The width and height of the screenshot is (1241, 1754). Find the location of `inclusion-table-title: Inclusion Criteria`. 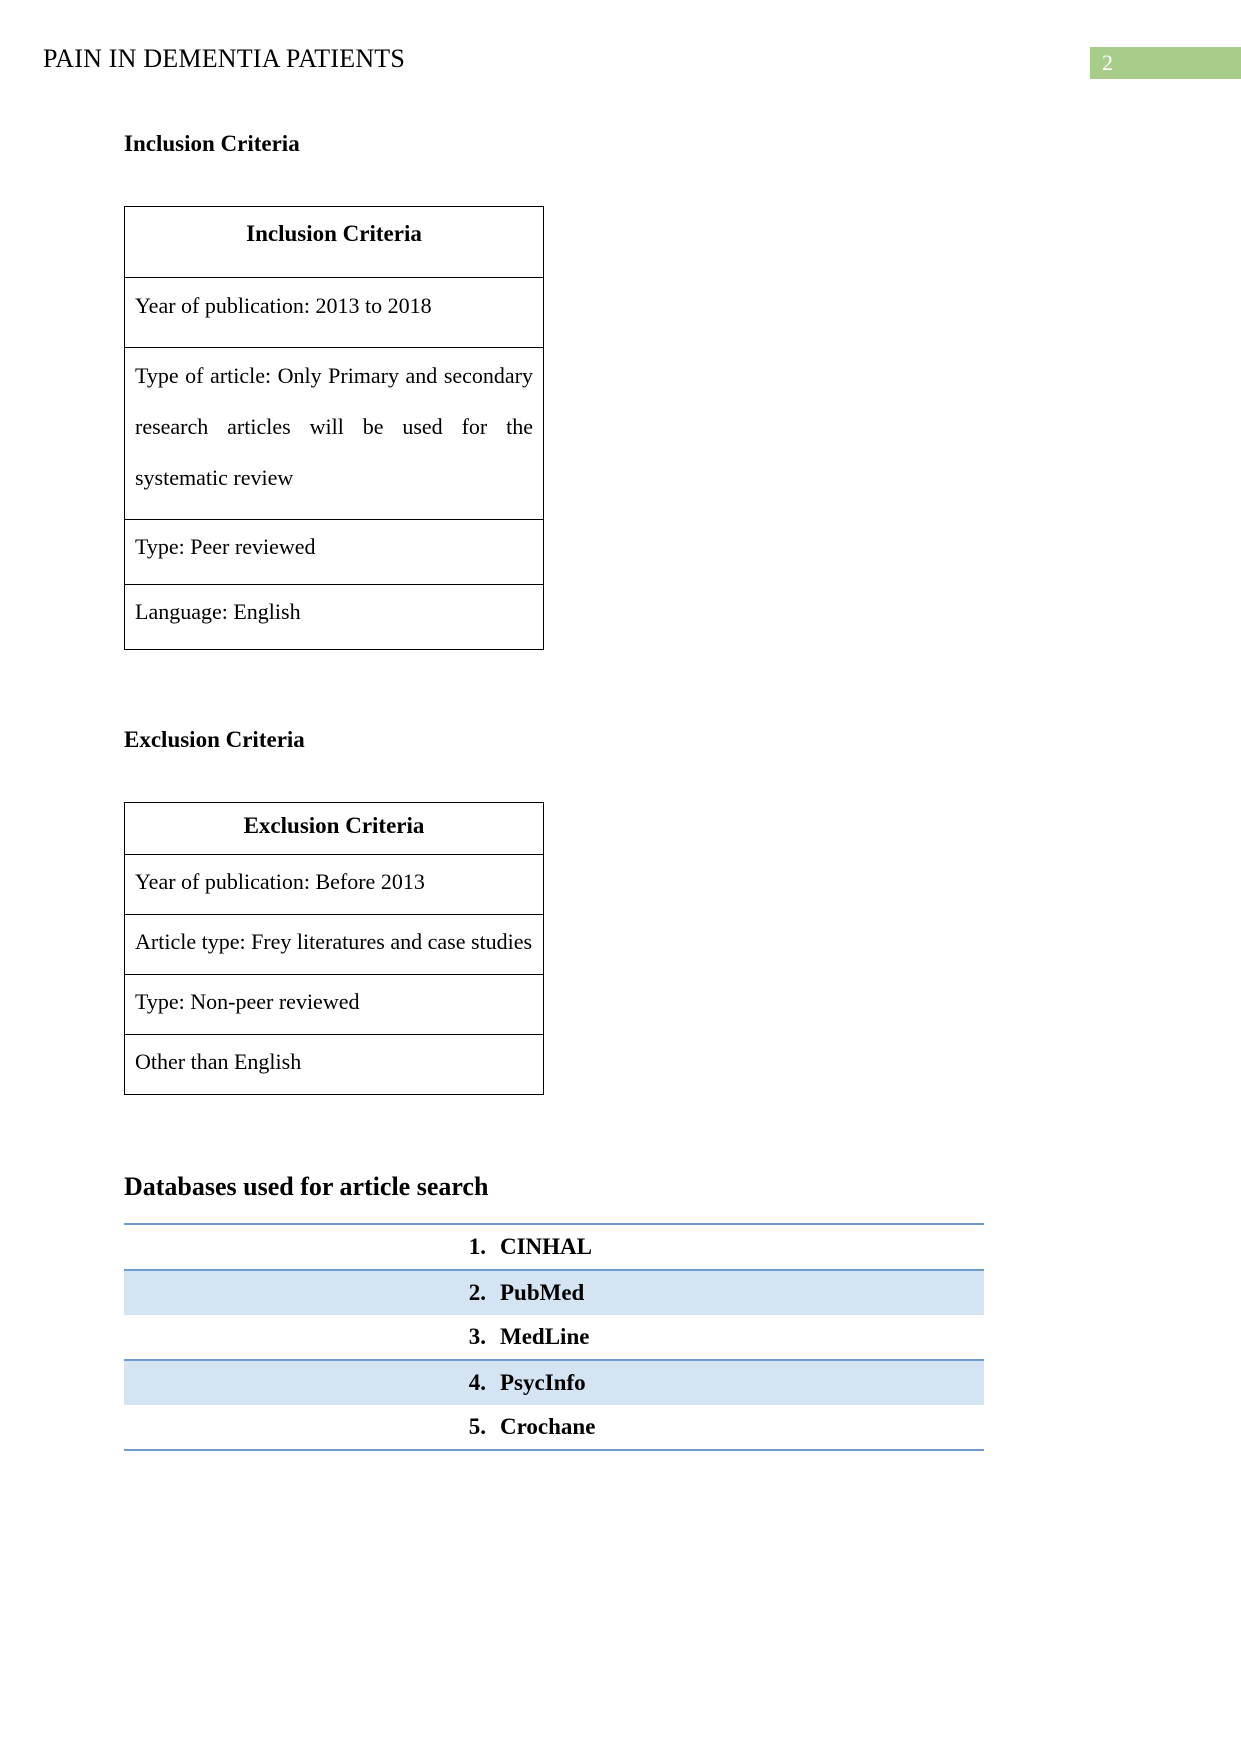

inclusion-table-title: Inclusion Criteria is located at coordinates (334, 233).